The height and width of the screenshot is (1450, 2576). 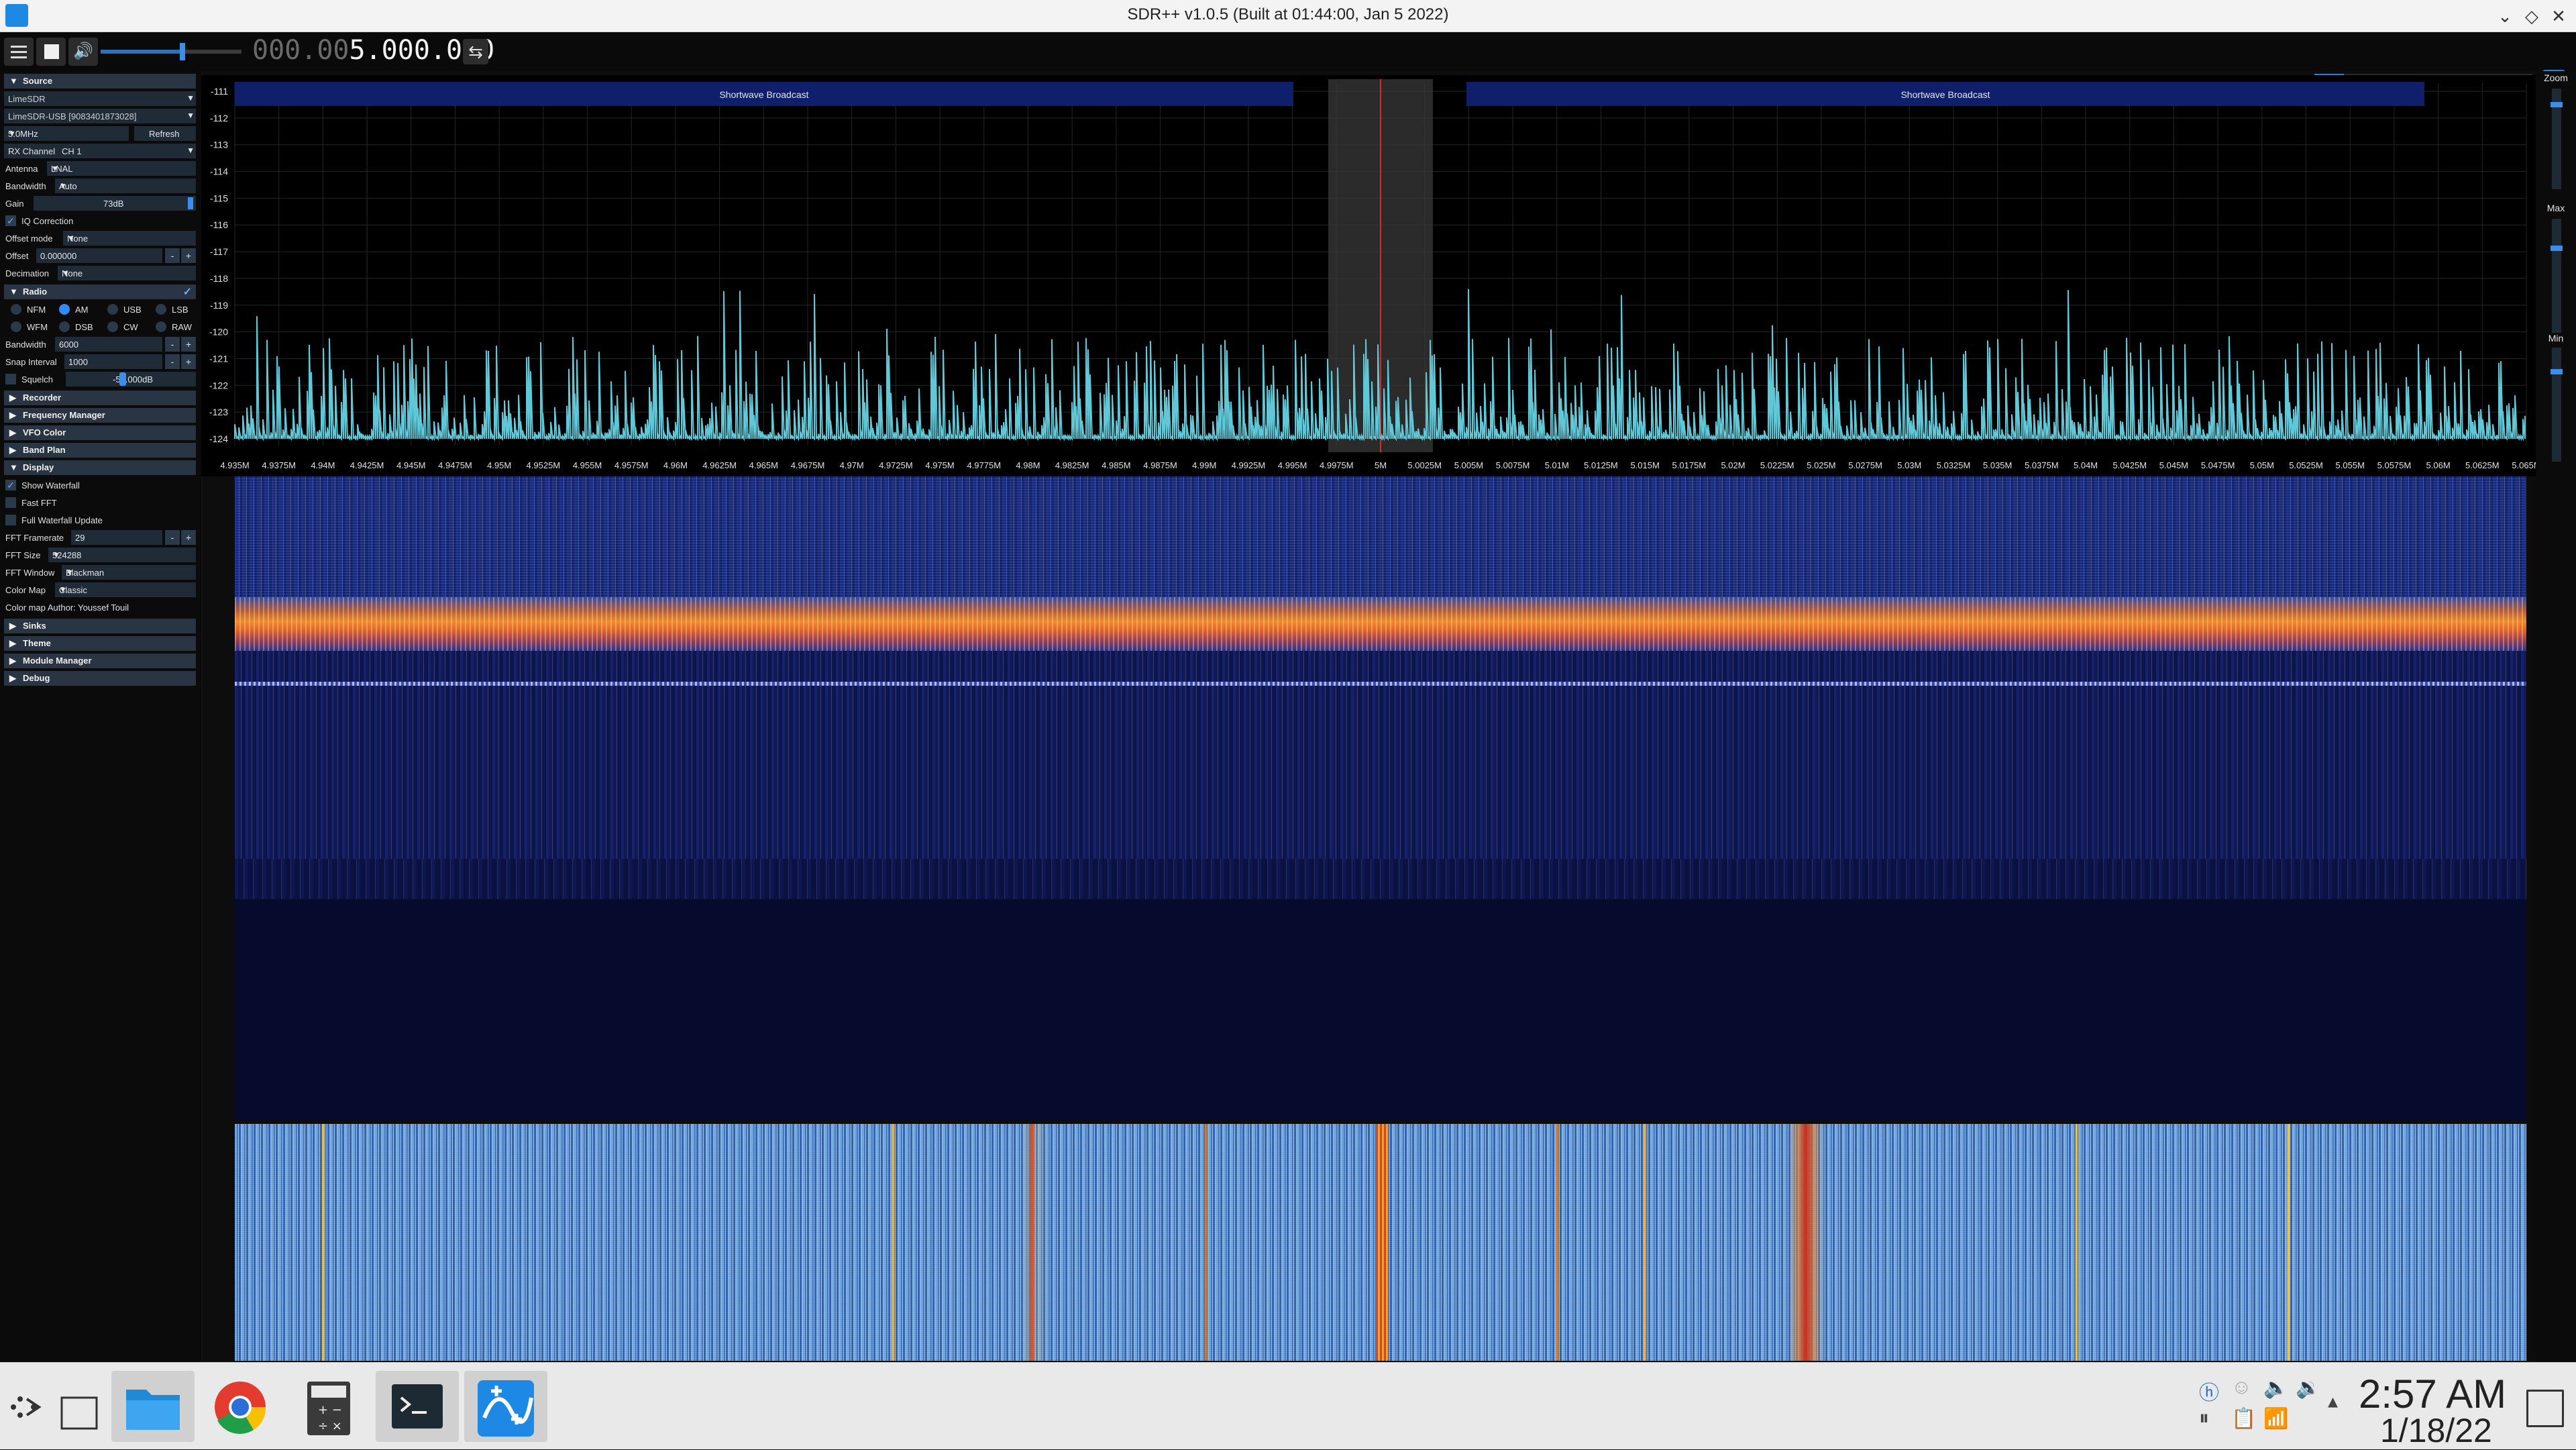 I want to click on source-section-header: ▼ Source, so click(x=100, y=81).